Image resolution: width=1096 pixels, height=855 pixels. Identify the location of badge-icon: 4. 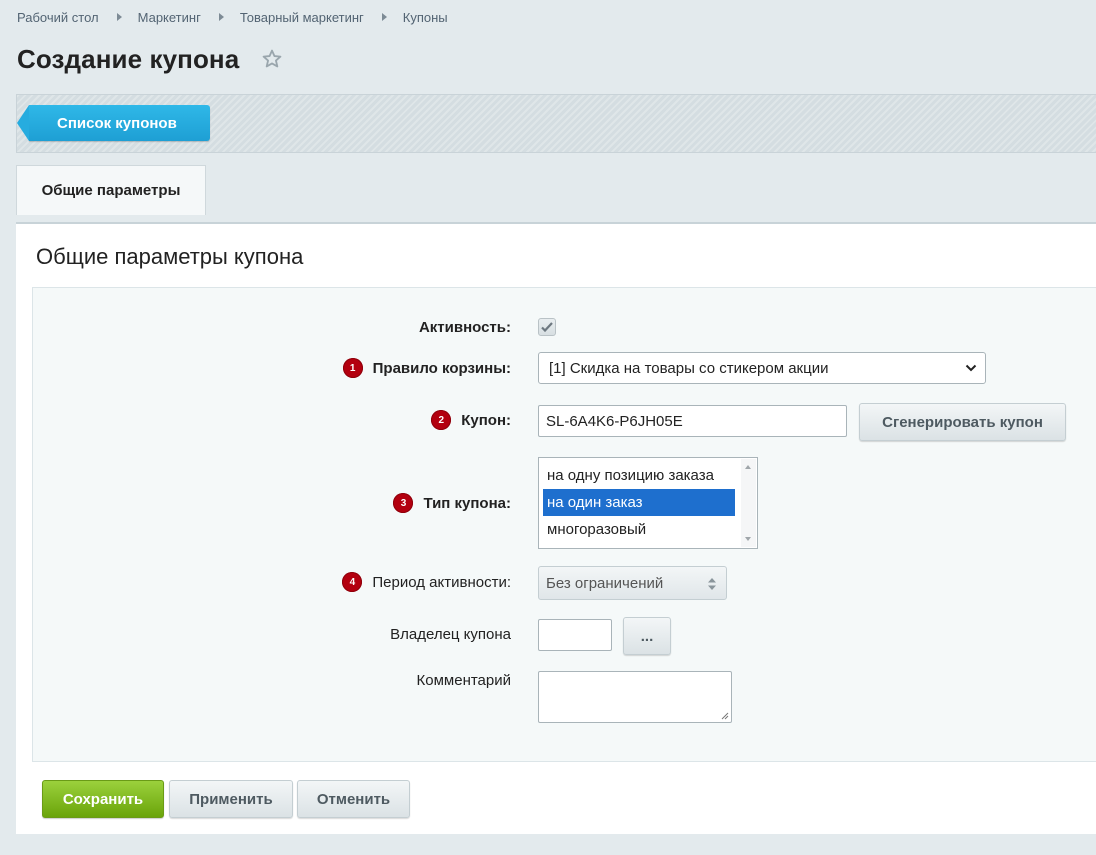
(352, 582).